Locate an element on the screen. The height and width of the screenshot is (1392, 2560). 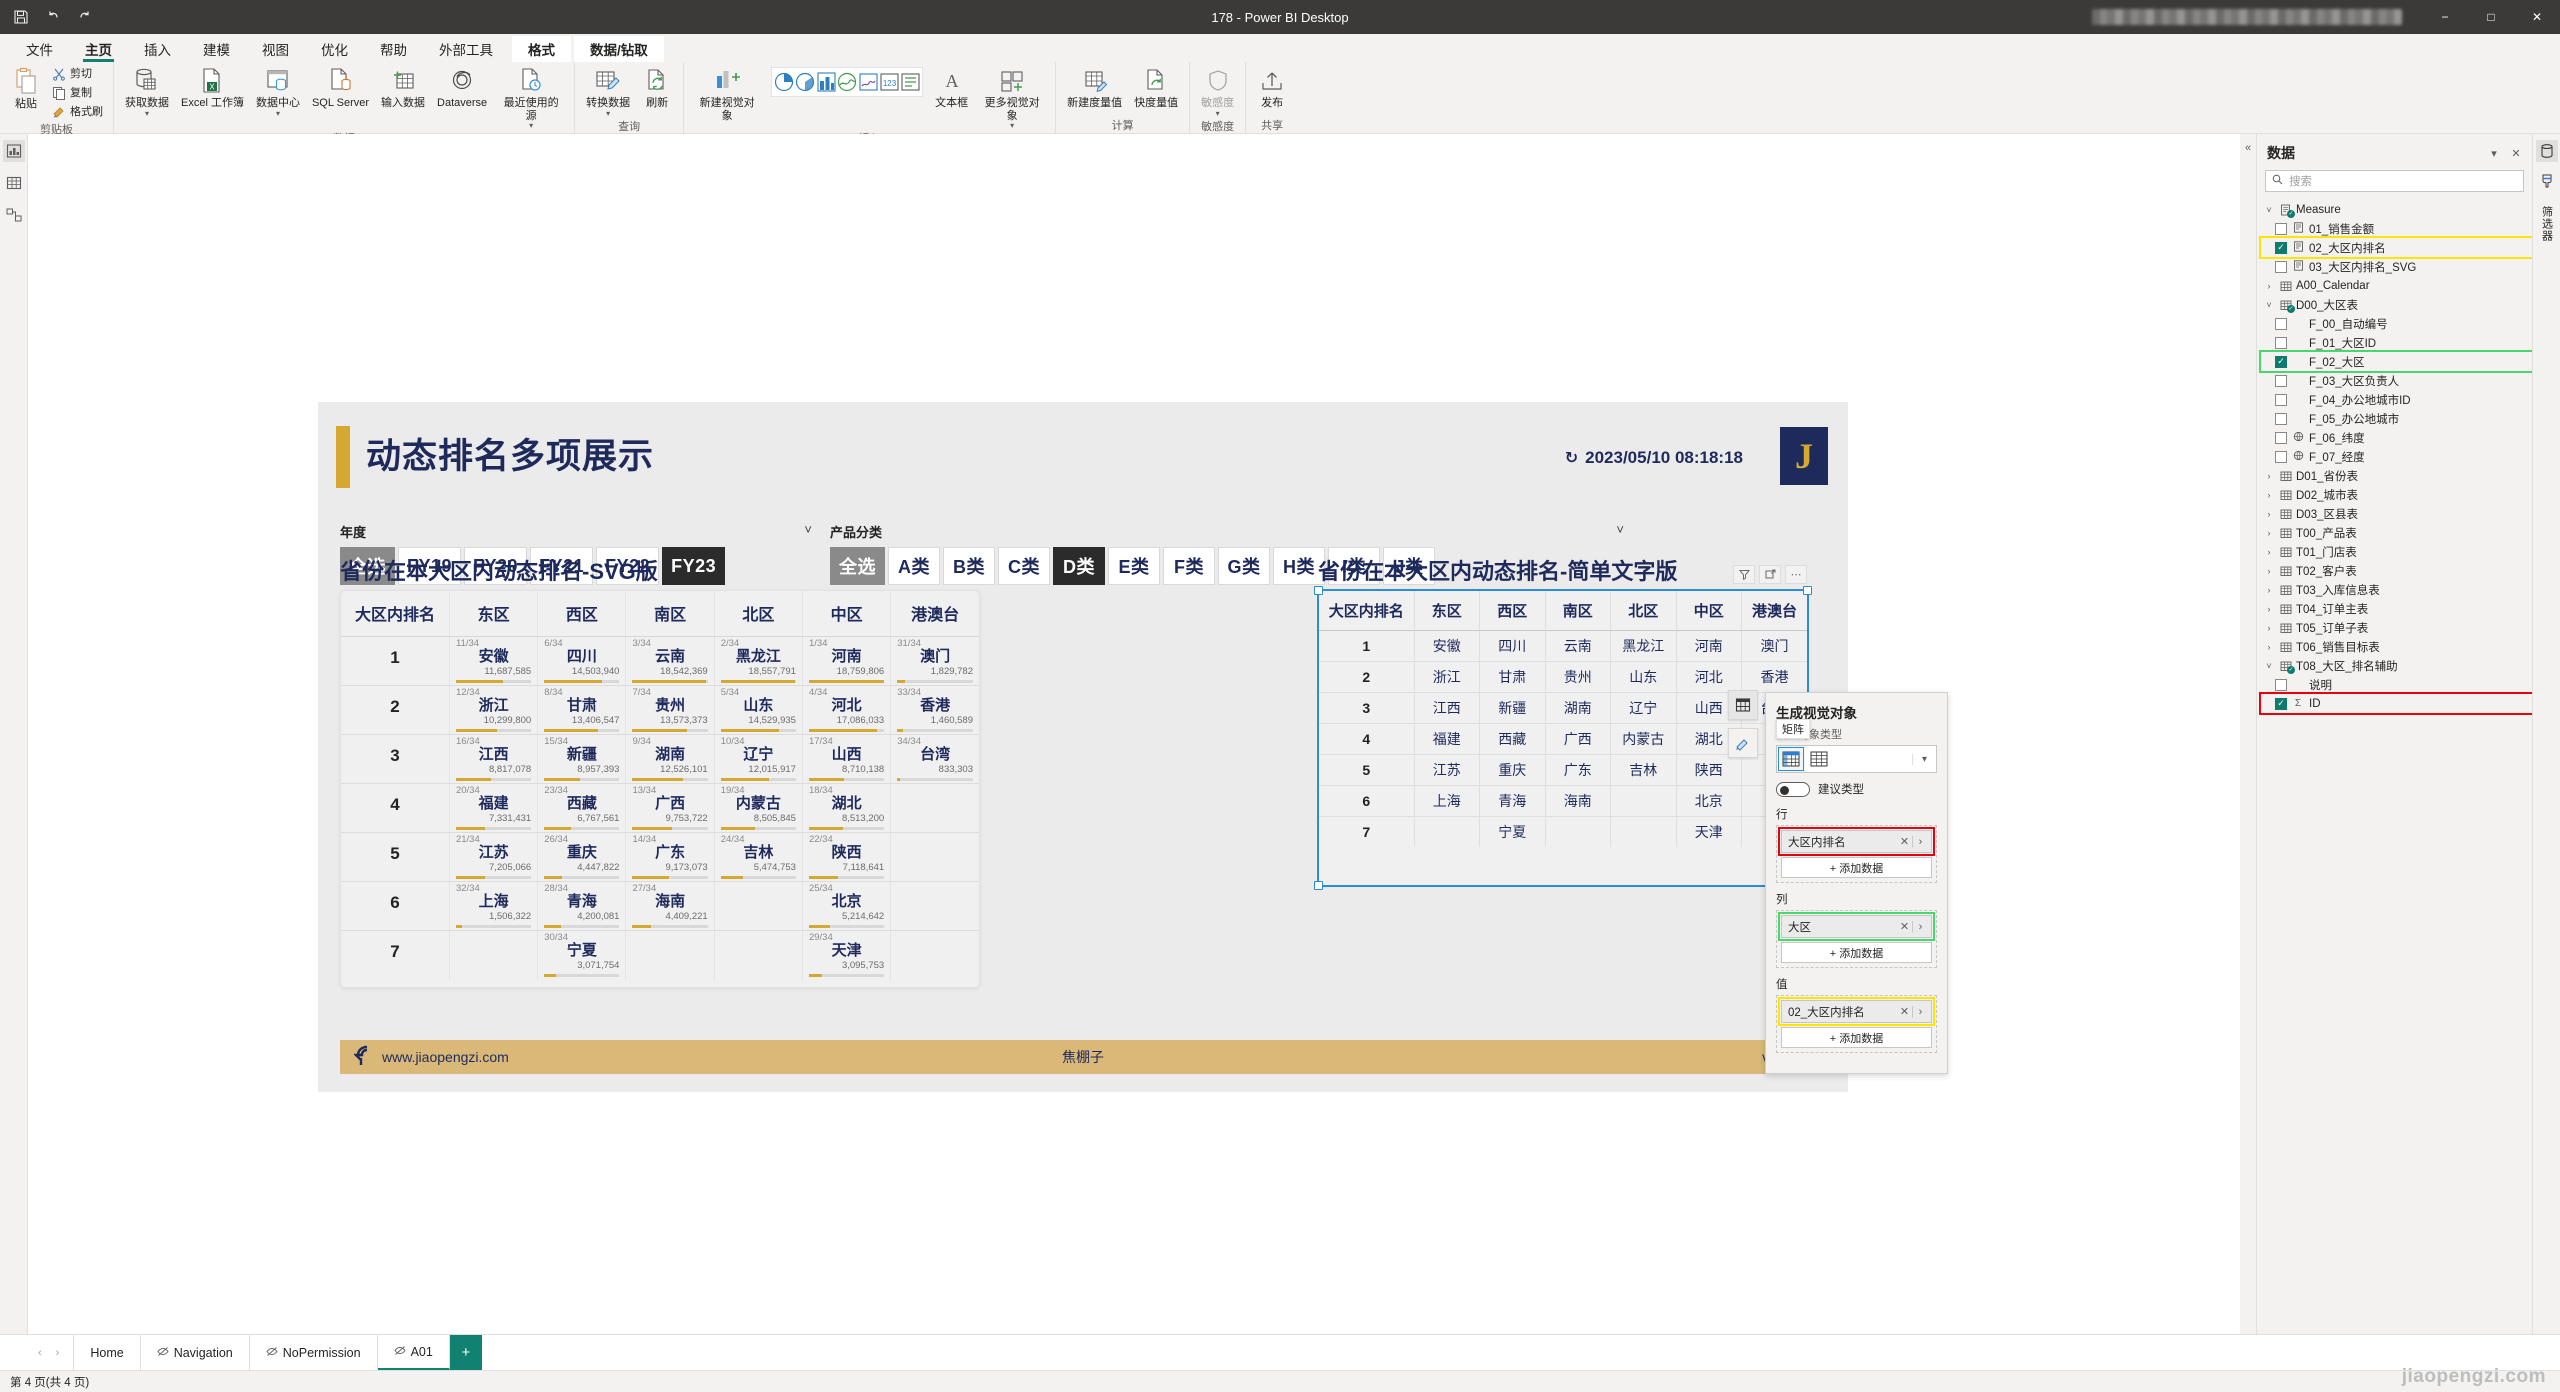
ribbon-tab-external-tools: 外部工具 is located at coordinates (466, 49).